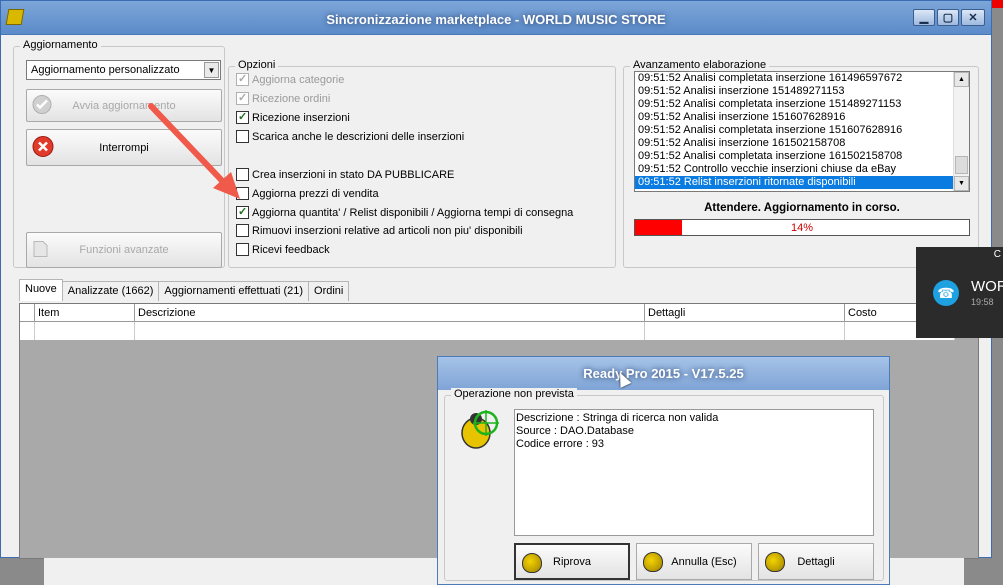 The width and height of the screenshot is (1003, 585). Describe the element at coordinates (85, 313) in the screenshot. I see `grid-col-item: Item` at that location.